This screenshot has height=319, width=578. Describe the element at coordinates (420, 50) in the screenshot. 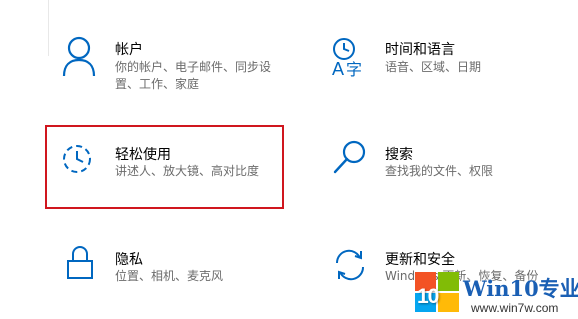

I see `tile-title: 时间和语言` at that location.